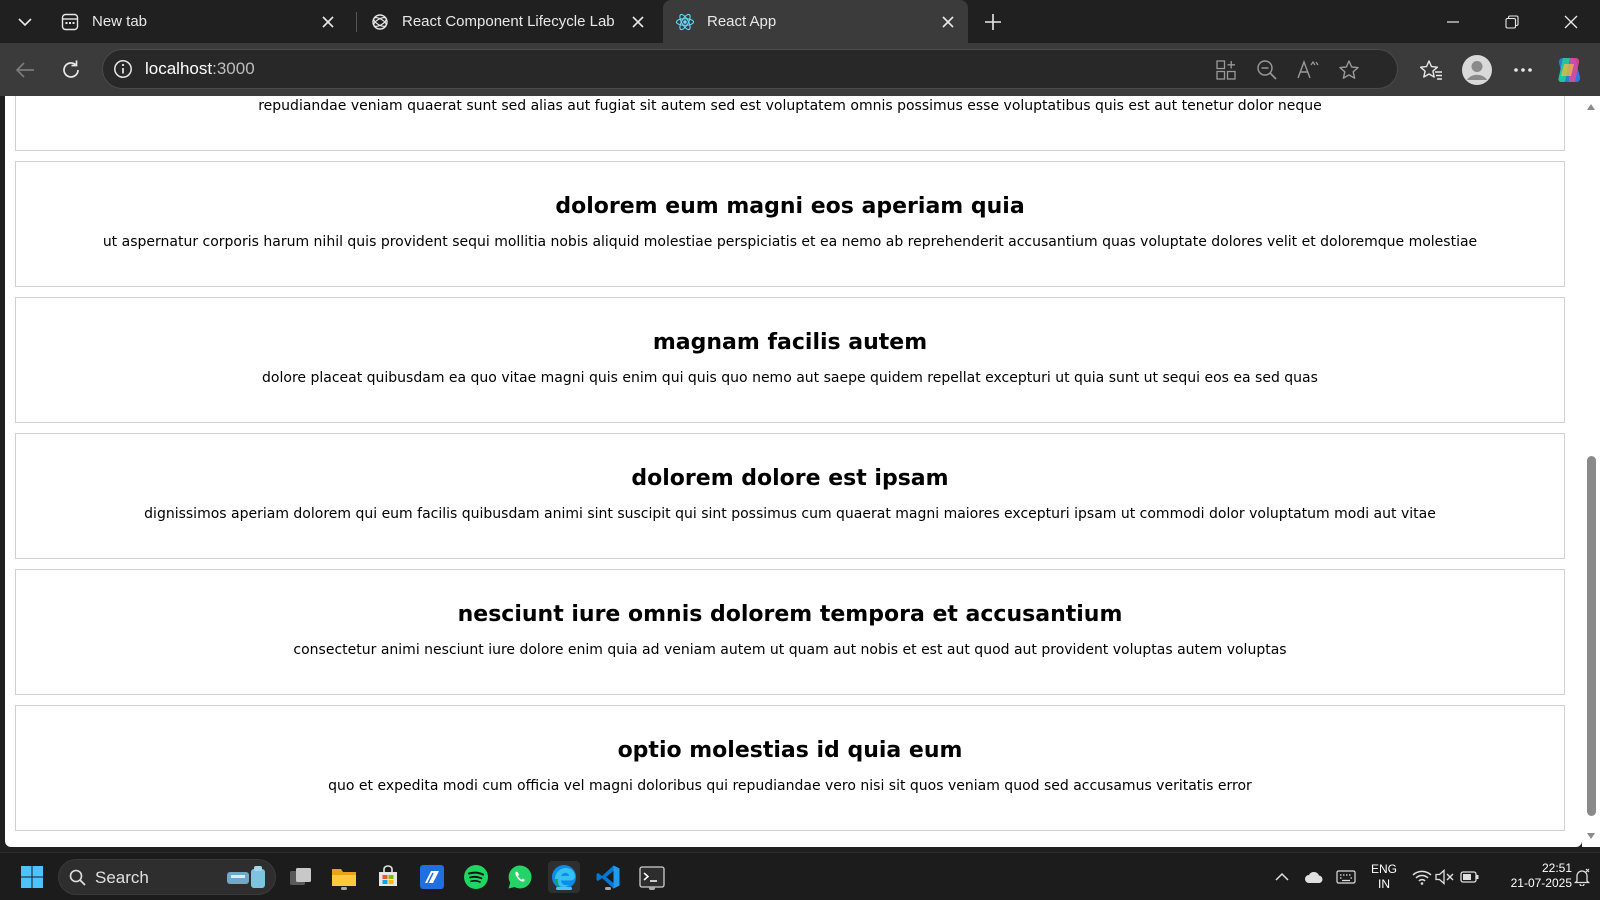 This screenshot has width=1600, height=900. What do you see at coordinates (564, 877) in the screenshot?
I see `edge-browser-button` at bounding box center [564, 877].